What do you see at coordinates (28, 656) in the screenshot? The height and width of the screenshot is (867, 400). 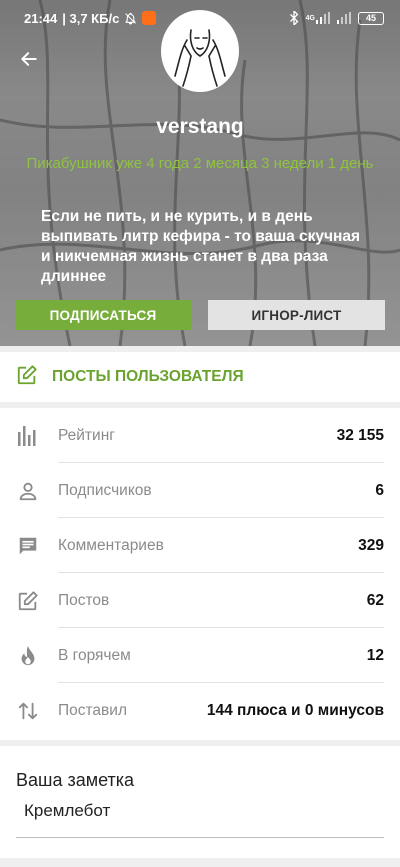 I see `flame-icon` at bounding box center [28, 656].